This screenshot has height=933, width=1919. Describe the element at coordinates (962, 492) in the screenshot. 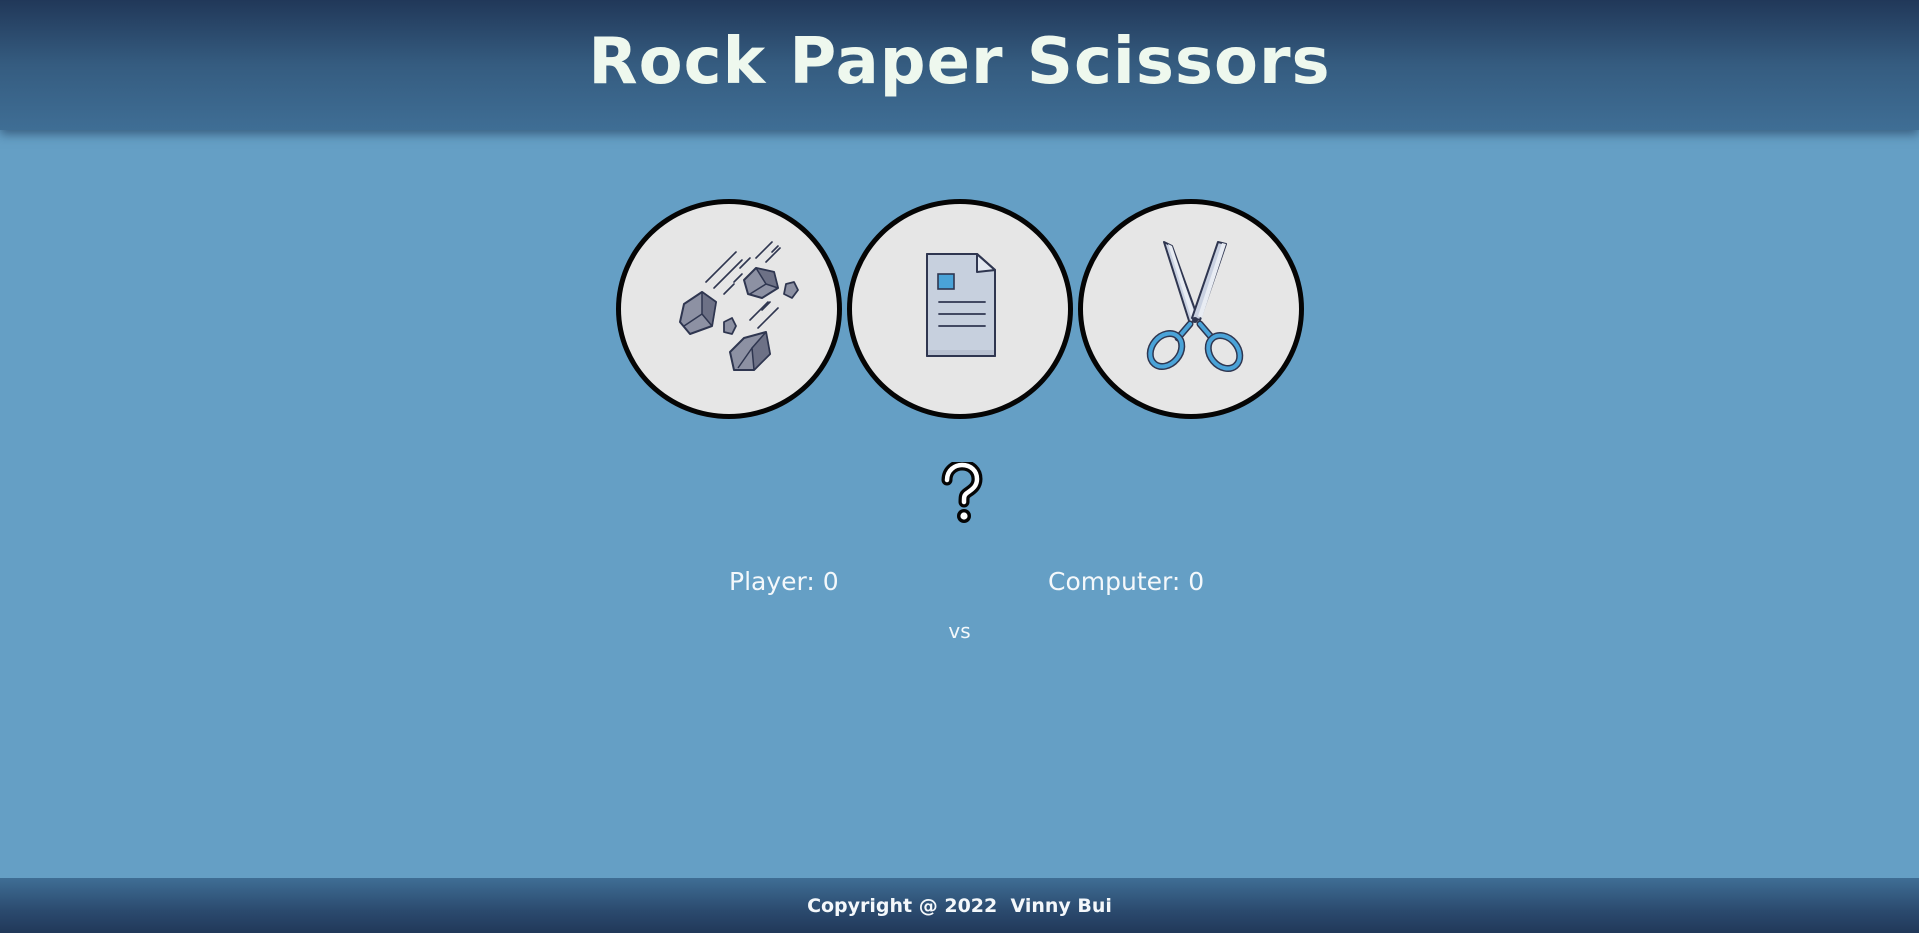

I see `question-mark-icon` at that location.